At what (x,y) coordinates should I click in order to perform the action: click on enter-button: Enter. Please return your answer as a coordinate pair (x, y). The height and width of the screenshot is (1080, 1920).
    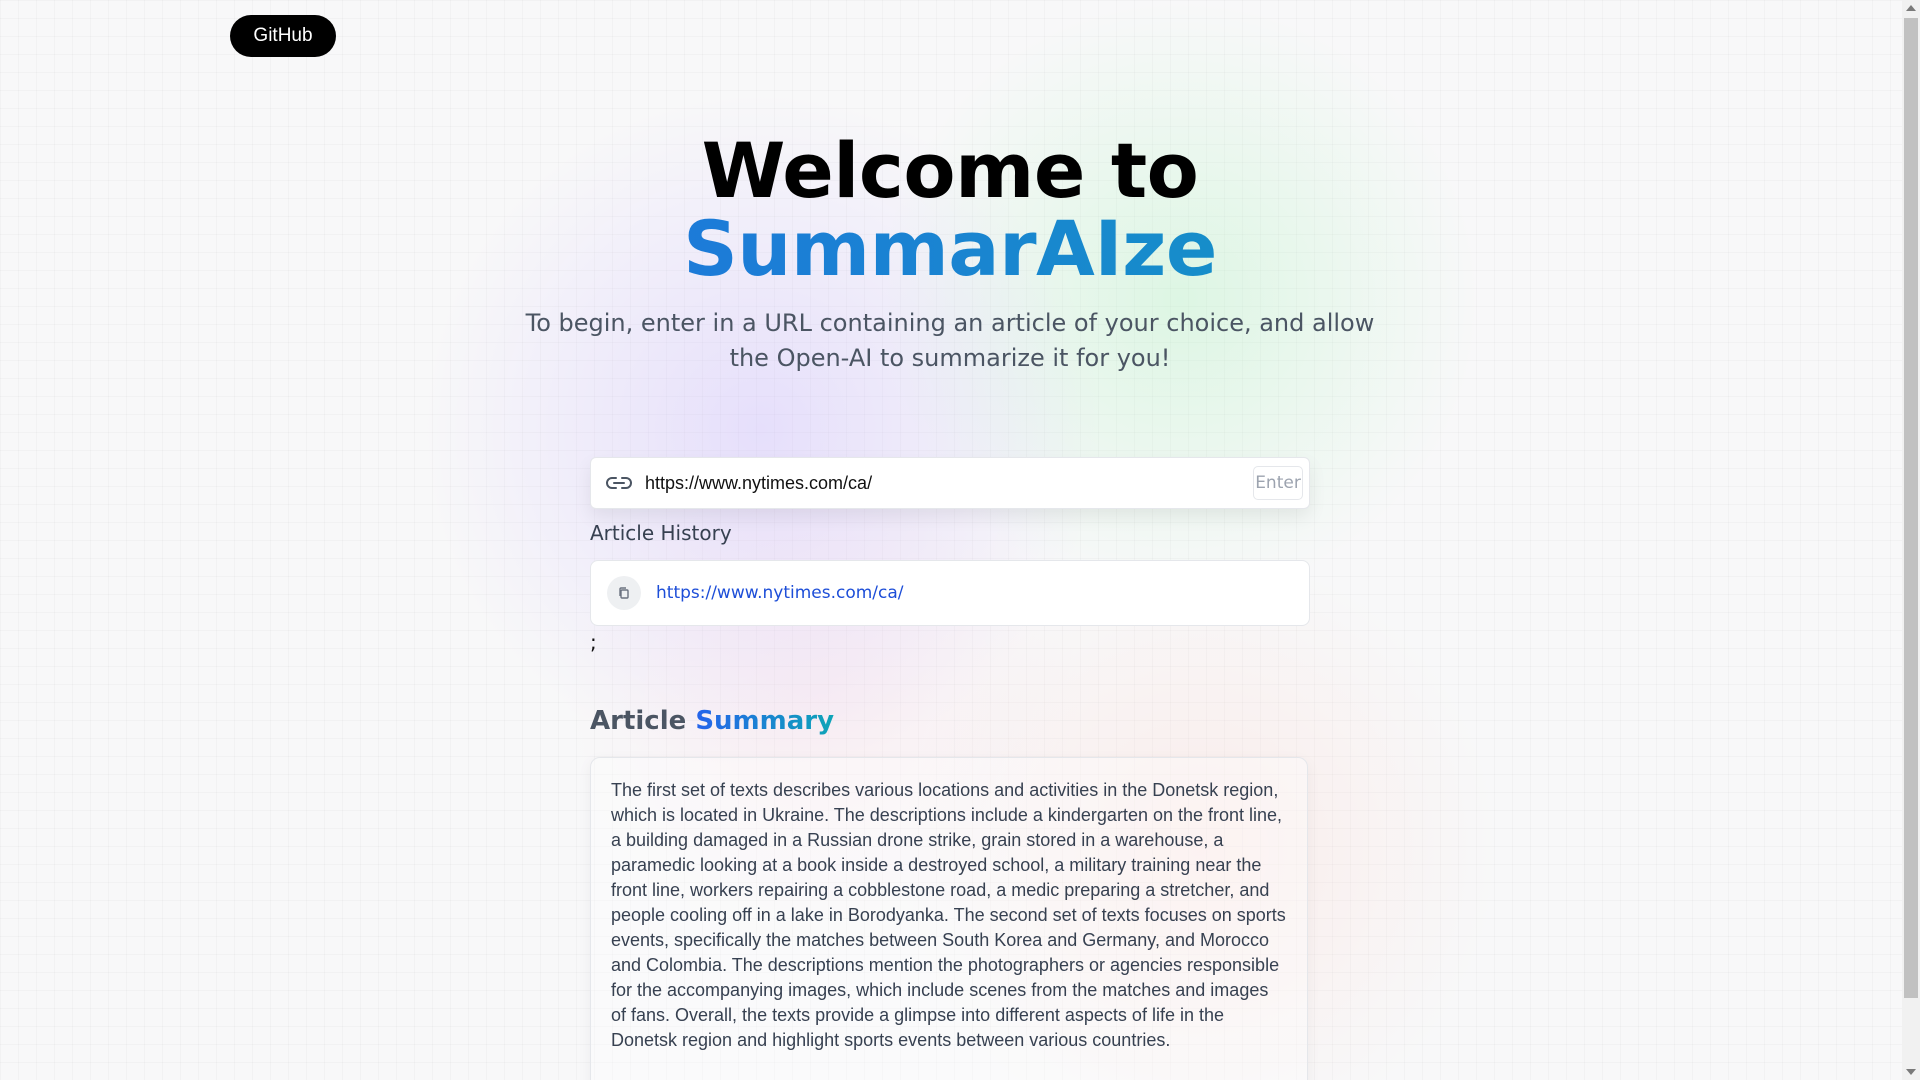
    Looking at the image, I should click on (1278, 483).